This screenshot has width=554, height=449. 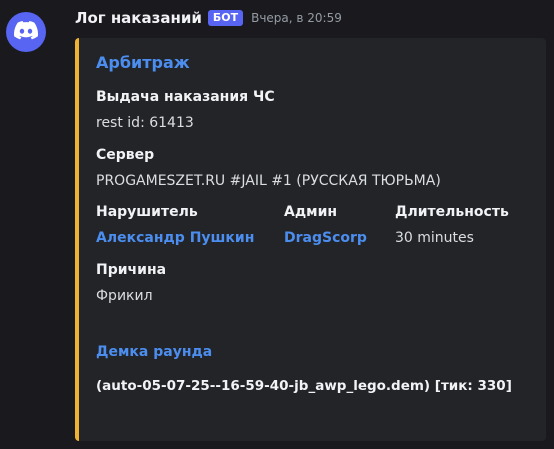 What do you see at coordinates (154, 352) in the screenshot?
I see `demo-title: Демка раунда` at bounding box center [154, 352].